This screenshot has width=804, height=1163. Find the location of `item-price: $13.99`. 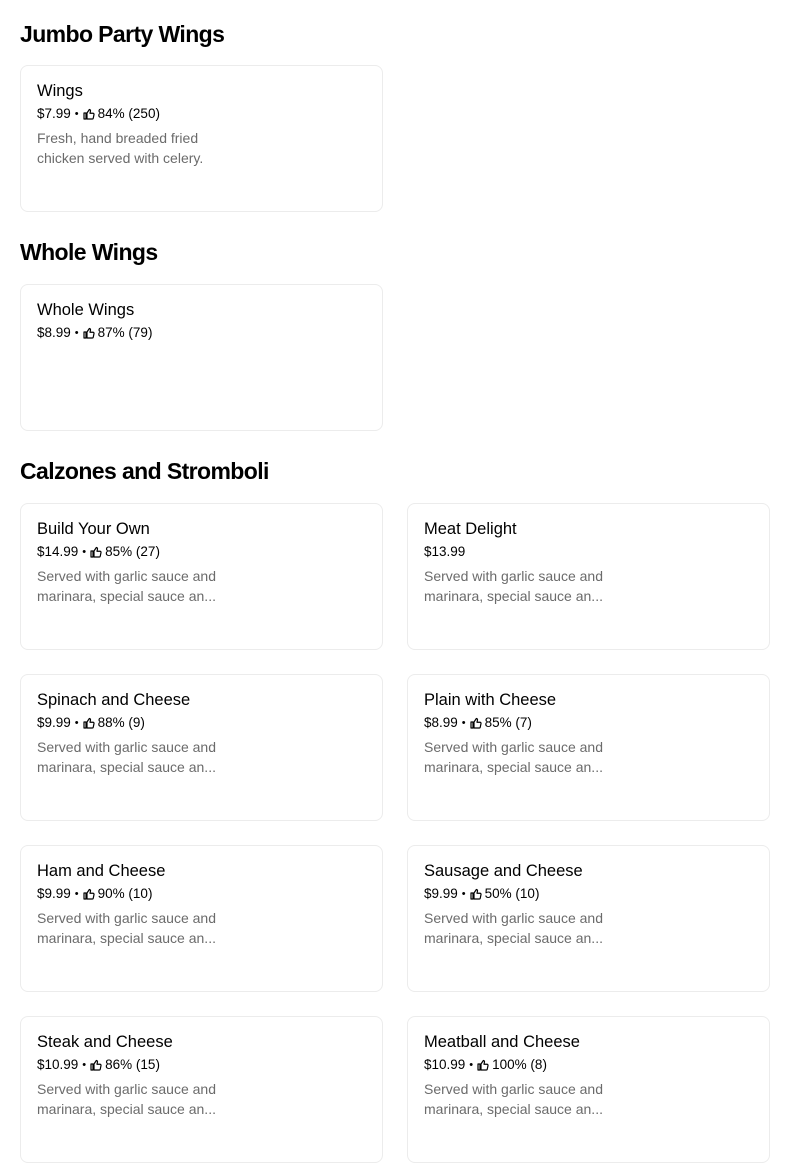

item-price: $13.99 is located at coordinates (445, 551).